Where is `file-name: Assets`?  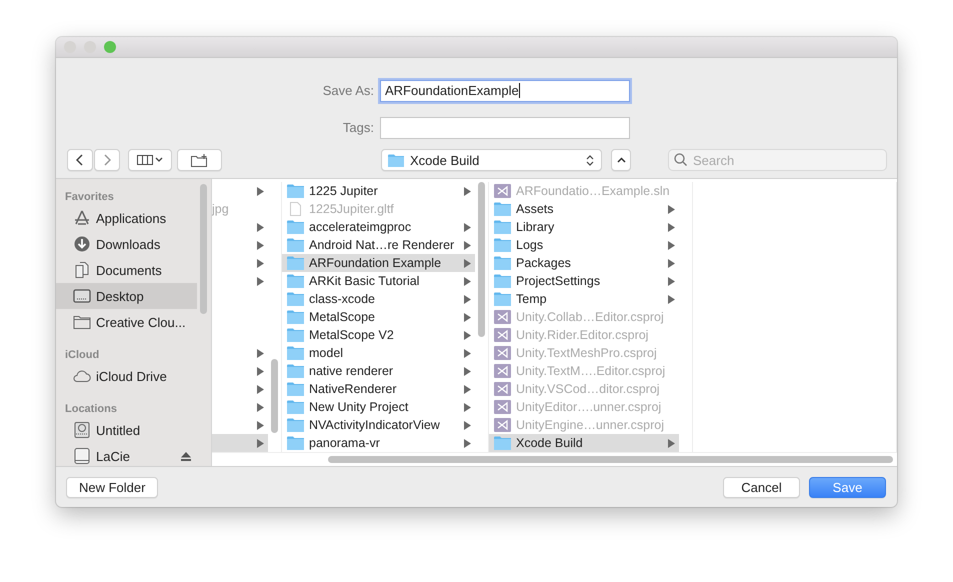 file-name: Assets is located at coordinates (535, 209).